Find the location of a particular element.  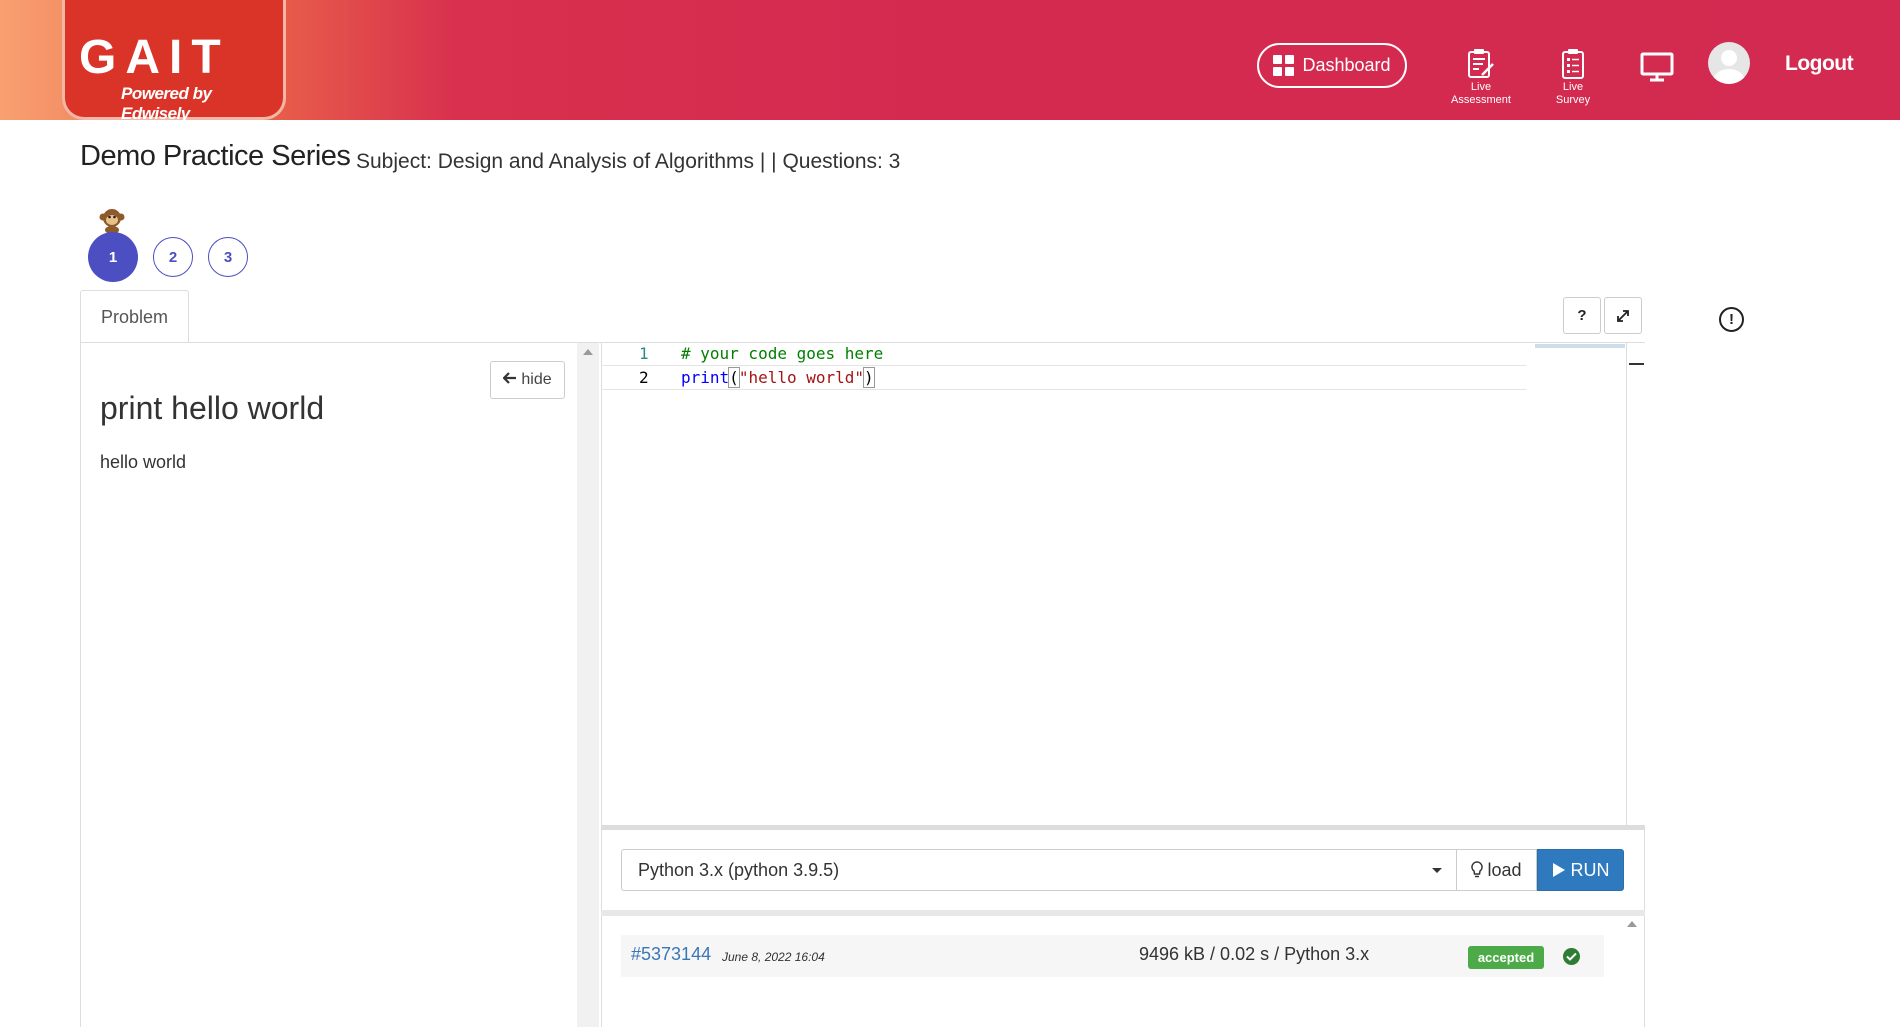

run-button: RUN is located at coordinates (1580, 870).